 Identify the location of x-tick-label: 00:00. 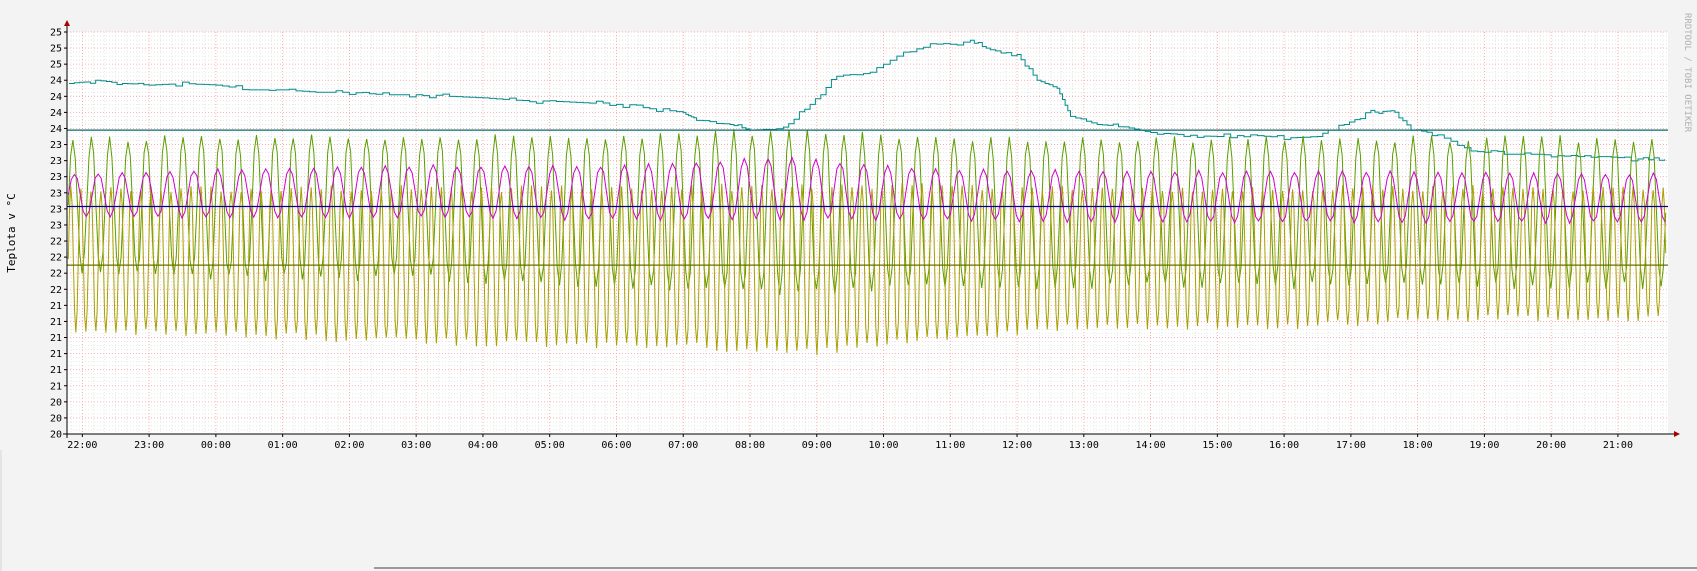
(216, 445).